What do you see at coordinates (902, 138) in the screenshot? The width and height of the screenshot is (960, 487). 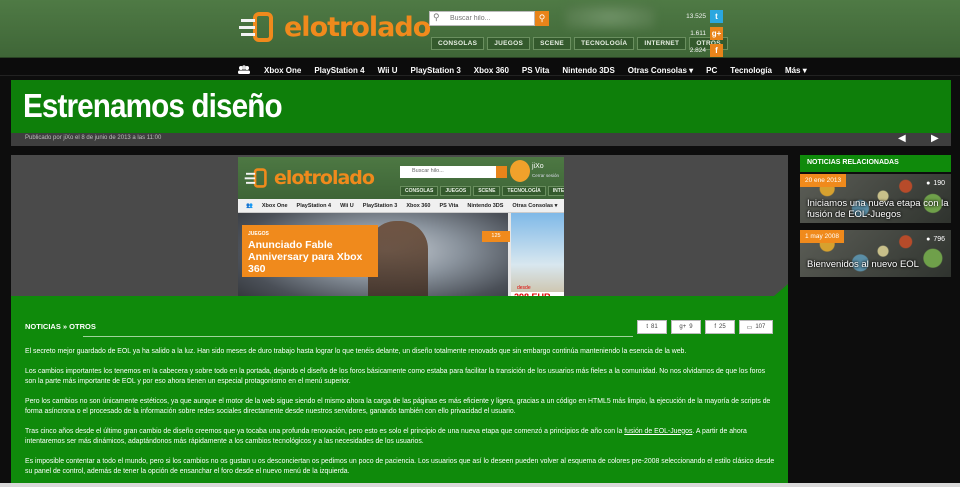 I see `prev-arrow-icon: ◀` at bounding box center [902, 138].